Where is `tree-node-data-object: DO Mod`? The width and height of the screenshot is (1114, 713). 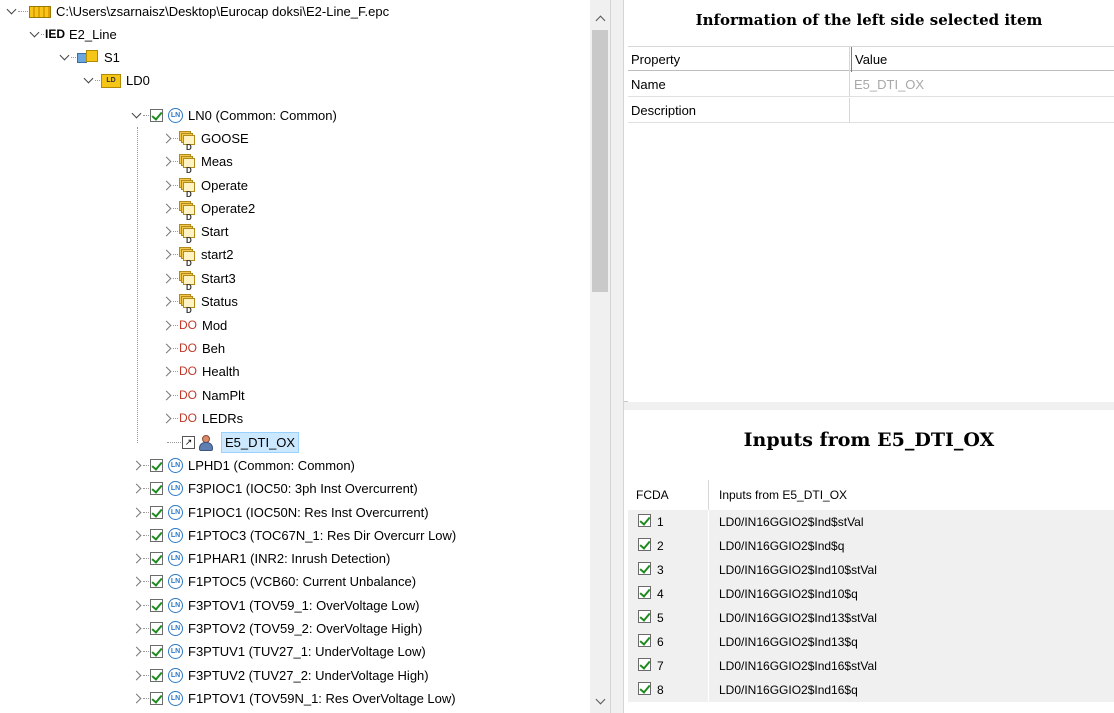 tree-node-data-object: DO Mod is located at coordinates (193, 325).